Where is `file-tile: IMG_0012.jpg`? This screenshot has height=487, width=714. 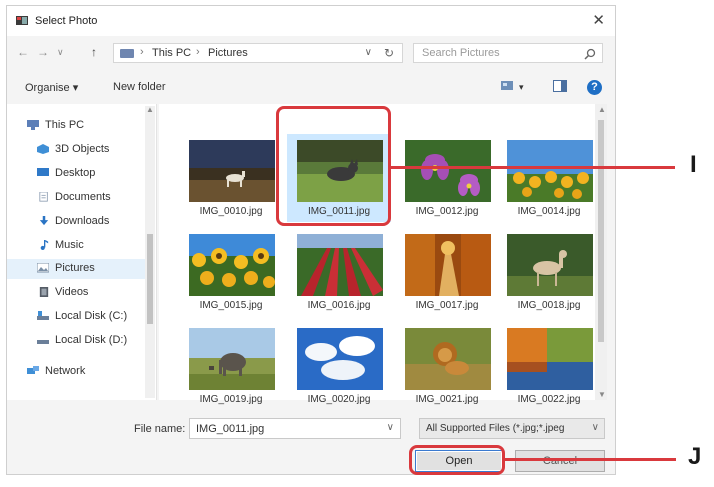
file-tile: IMG_0012.jpg is located at coordinates (447, 178).